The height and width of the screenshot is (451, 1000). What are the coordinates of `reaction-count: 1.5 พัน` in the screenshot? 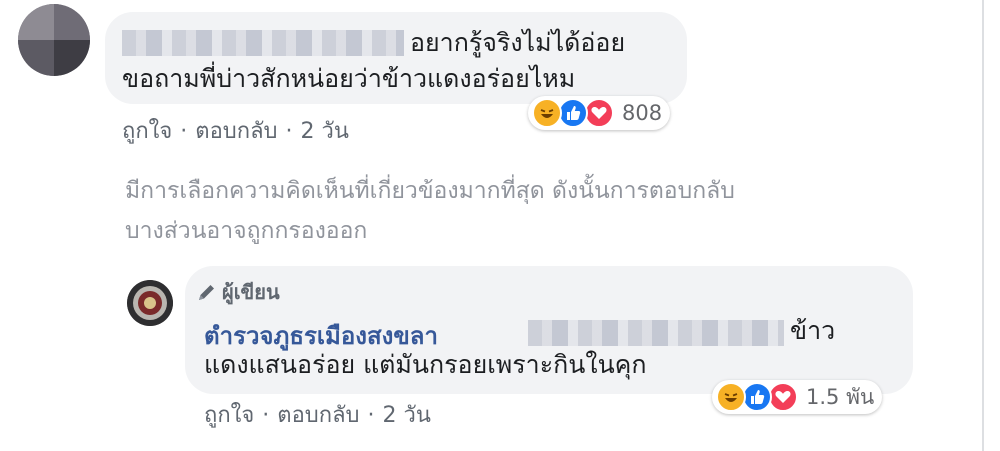 It's located at (840, 396).